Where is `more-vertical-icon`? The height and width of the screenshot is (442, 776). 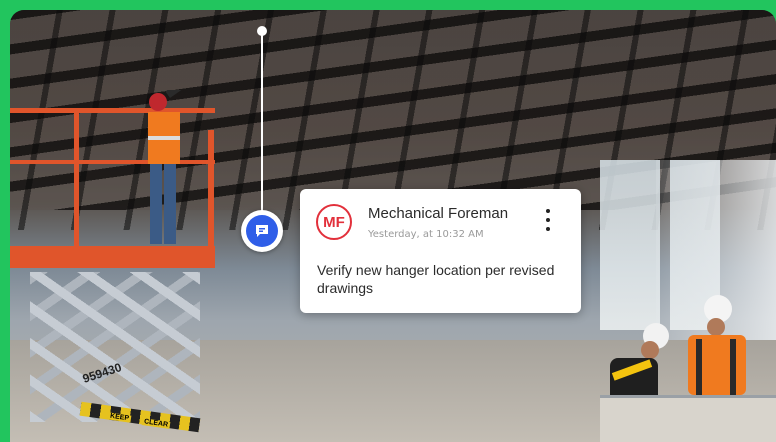
more-vertical-icon is located at coordinates (548, 220).